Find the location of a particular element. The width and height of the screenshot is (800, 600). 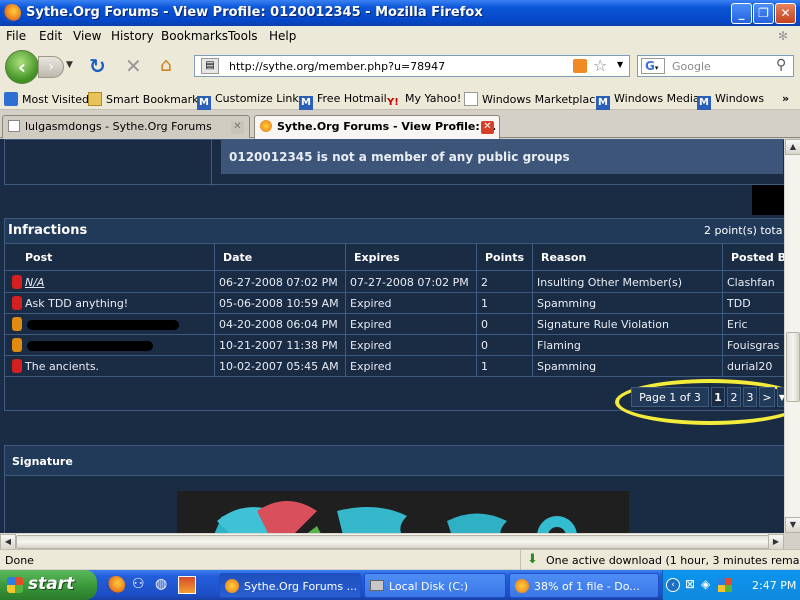

maximize-button: ❐ is located at coordinates (763, 13).